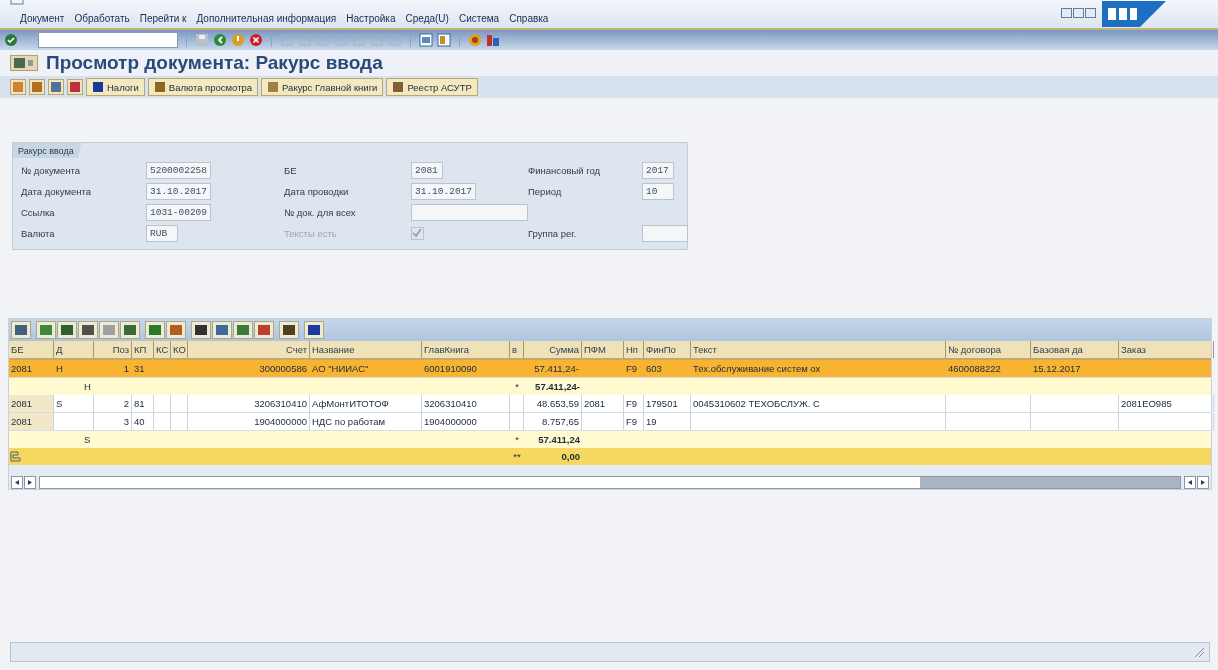 This screenshot has height=670, width=1218. Describe the element at coordinates (529, 18) in the screenshot. I see `menu-item: Справка` at that location.